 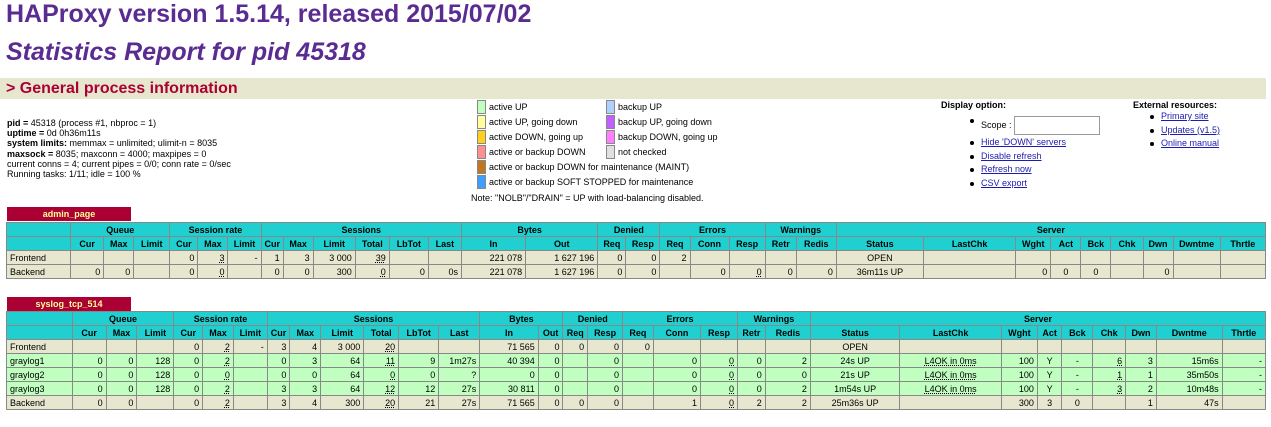 I want to click on cell-value: 64, so click(x=355, y=360).